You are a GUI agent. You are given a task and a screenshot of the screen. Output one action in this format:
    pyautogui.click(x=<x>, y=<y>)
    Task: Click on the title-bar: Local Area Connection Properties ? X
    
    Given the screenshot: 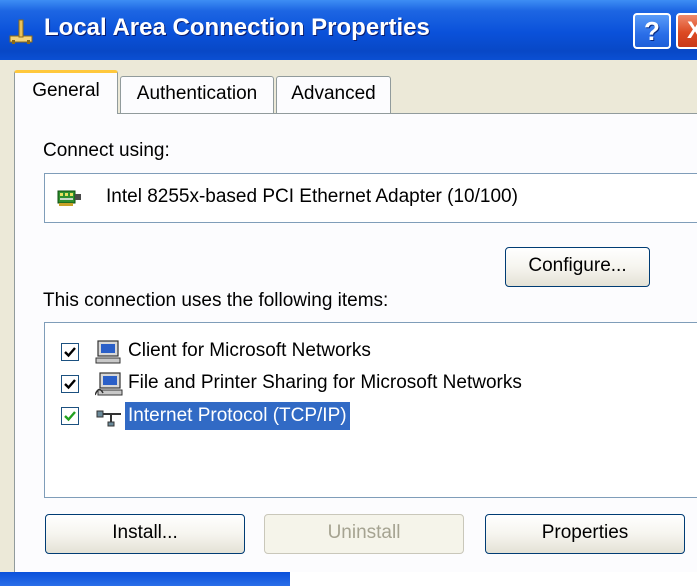 What is the action you would take?
    pyautogui.click(x=348, y=30)
    